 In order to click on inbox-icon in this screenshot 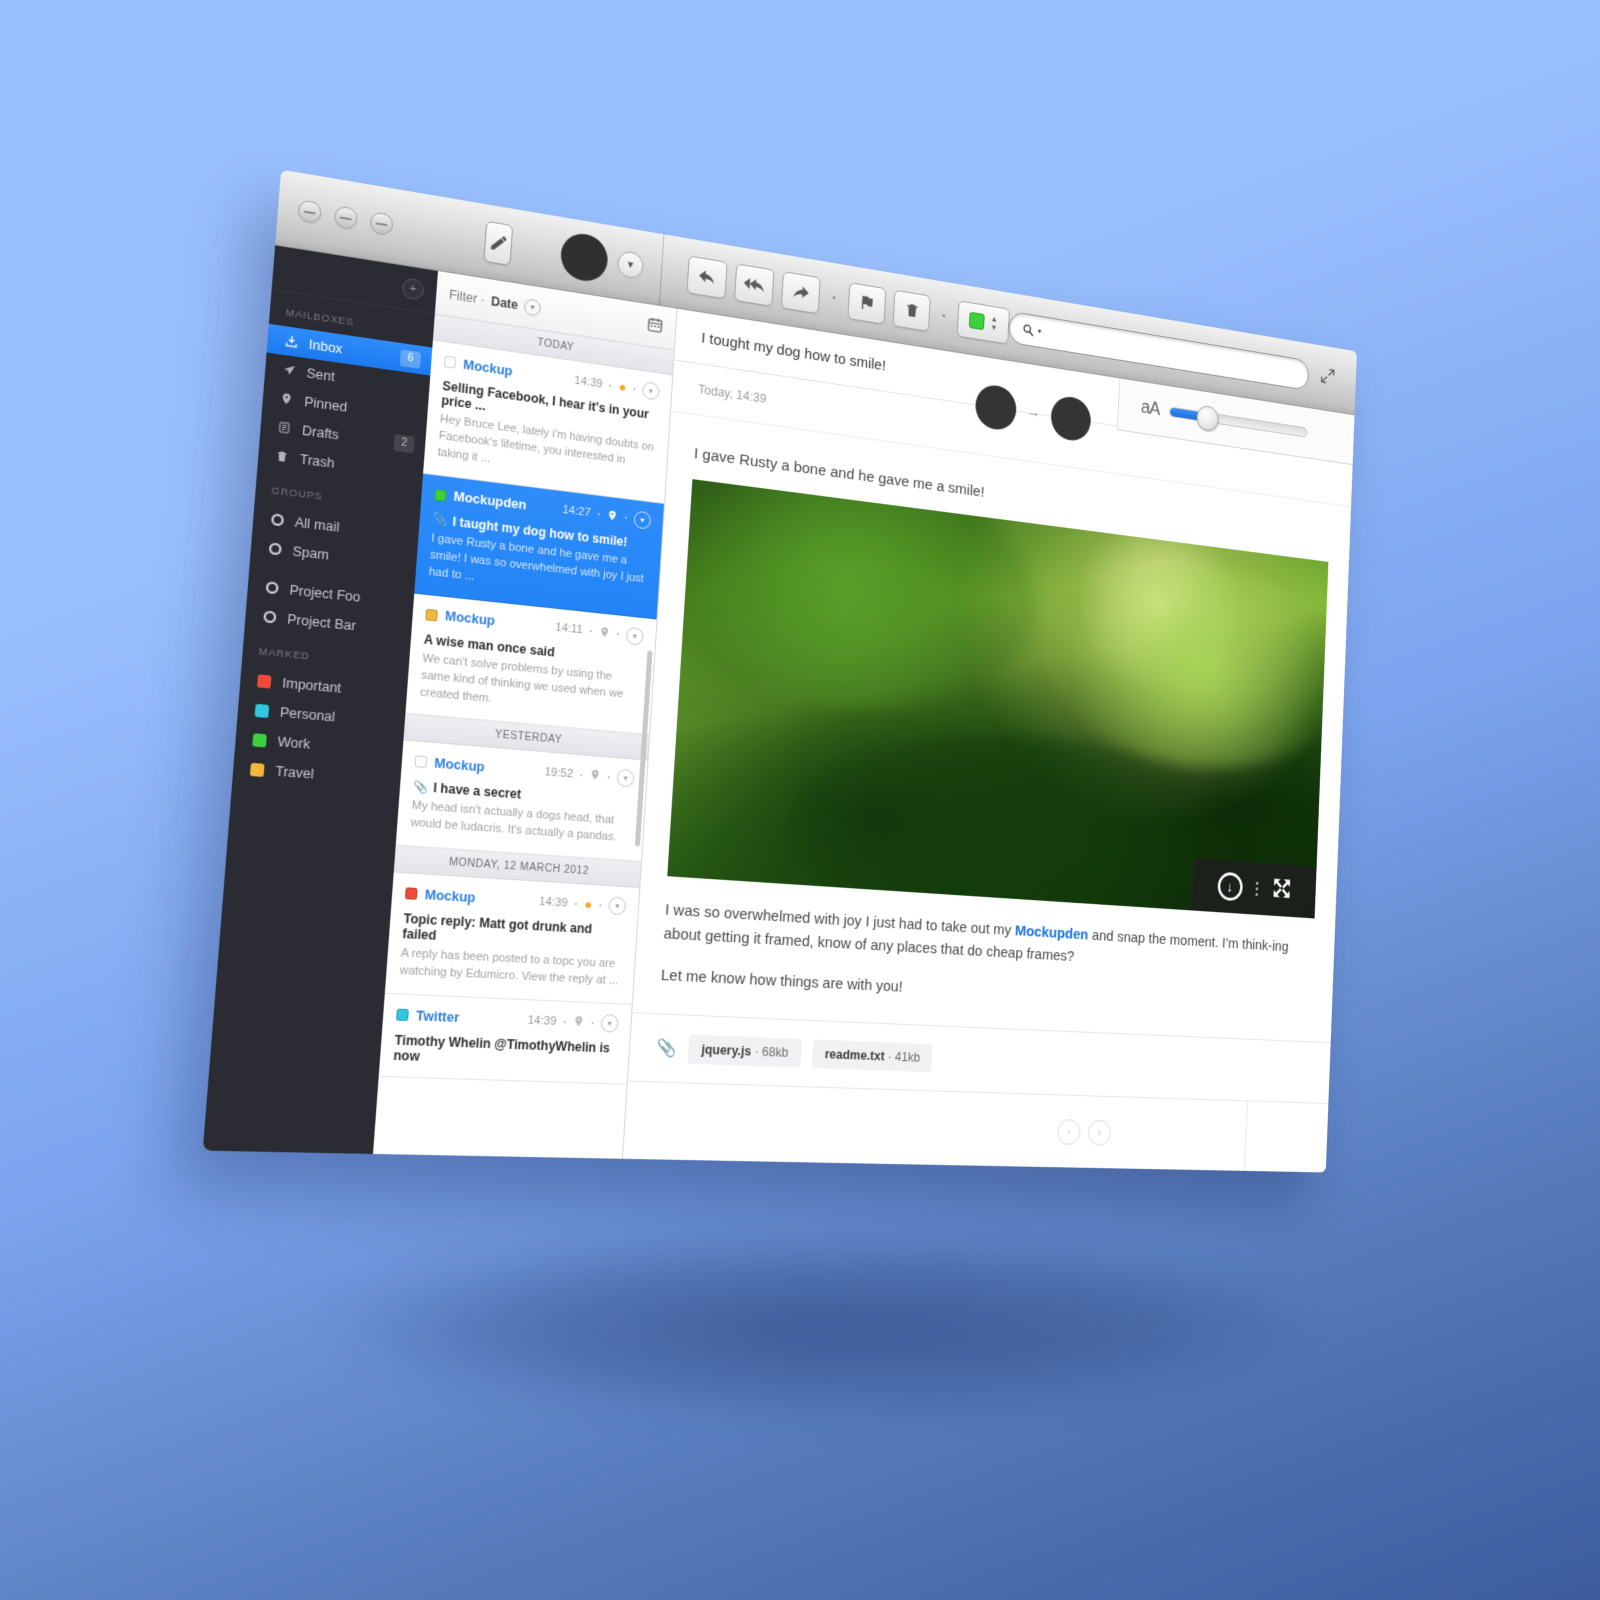, I will do `click(291, 341)`.